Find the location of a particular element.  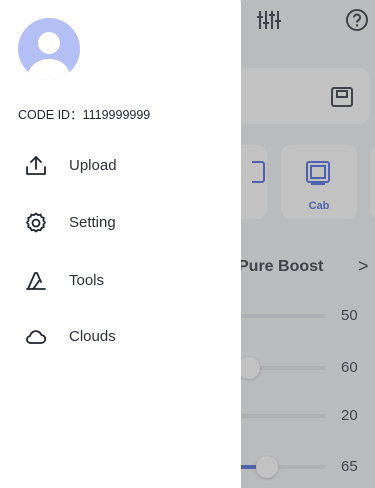

module-card-partial is located at coordinates (372, 182).